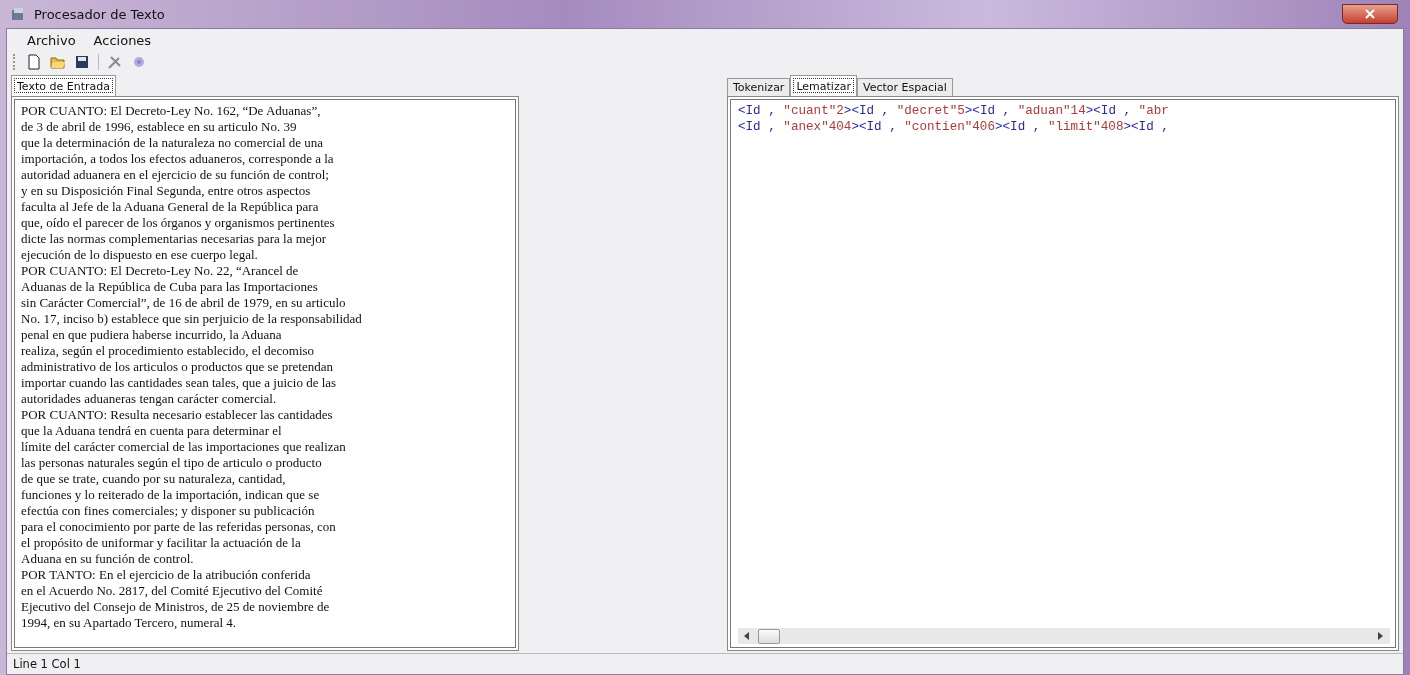 Image resolution: width=1410 pixels, height=675 pixels. I want to click on tab: Vector Espacial, so click(904, 87).